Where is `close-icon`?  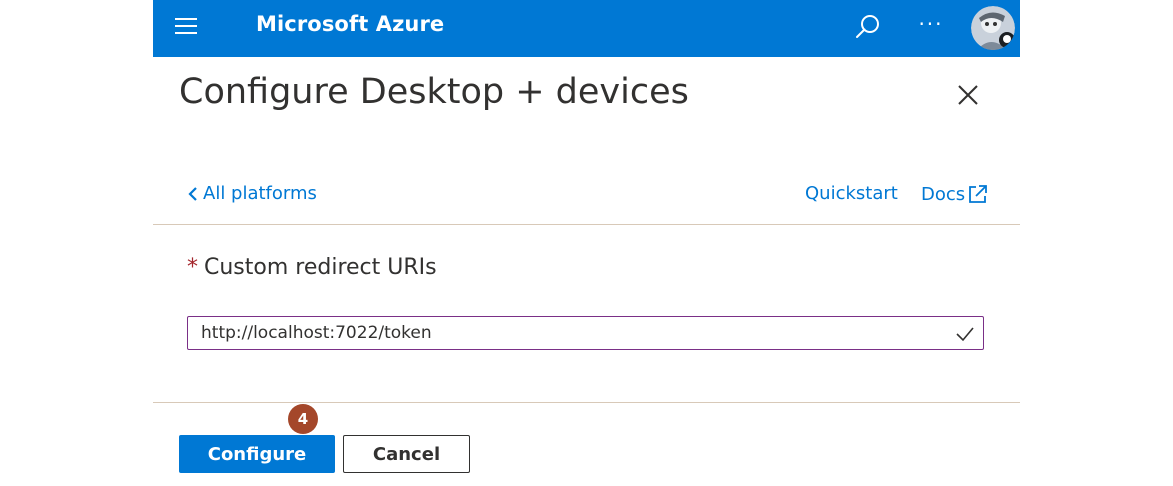 close-icon is located at coordinates (968, 95).